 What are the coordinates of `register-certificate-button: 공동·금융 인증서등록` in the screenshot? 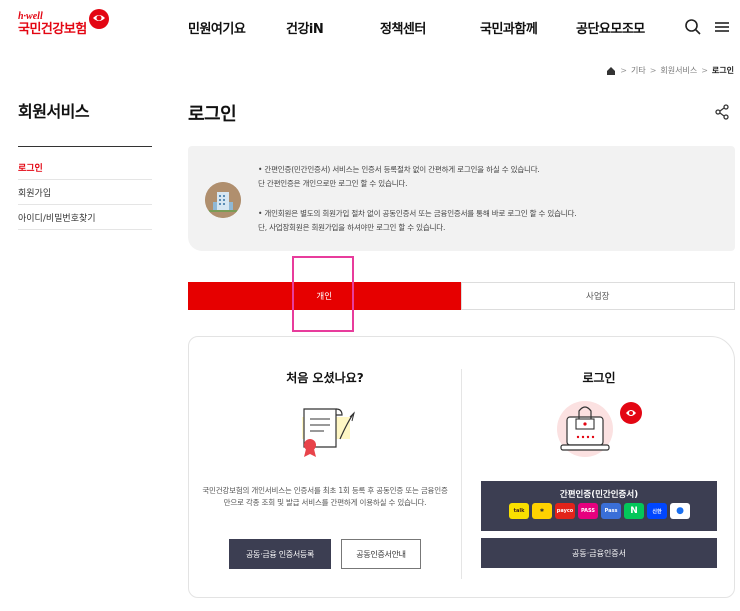 It's located at (280, 554).